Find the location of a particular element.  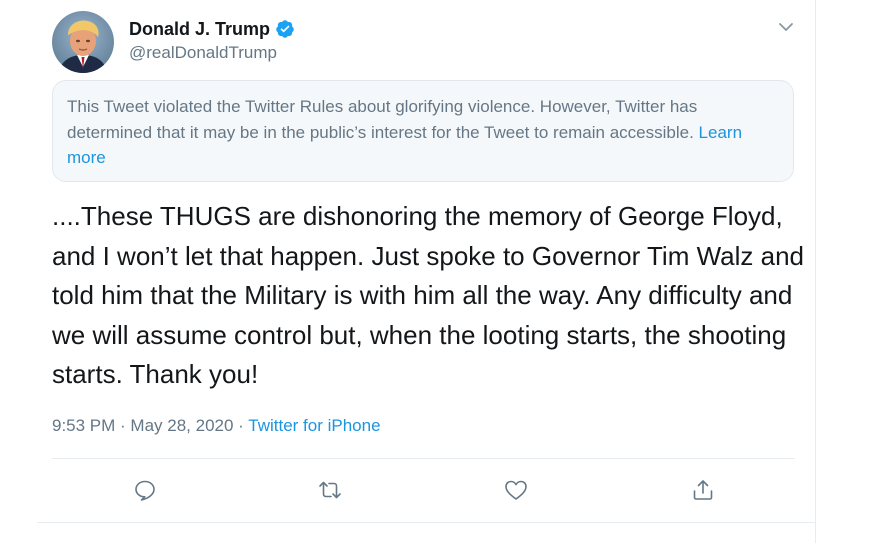

verified-badge-icon is located at coordinates (285, 29).